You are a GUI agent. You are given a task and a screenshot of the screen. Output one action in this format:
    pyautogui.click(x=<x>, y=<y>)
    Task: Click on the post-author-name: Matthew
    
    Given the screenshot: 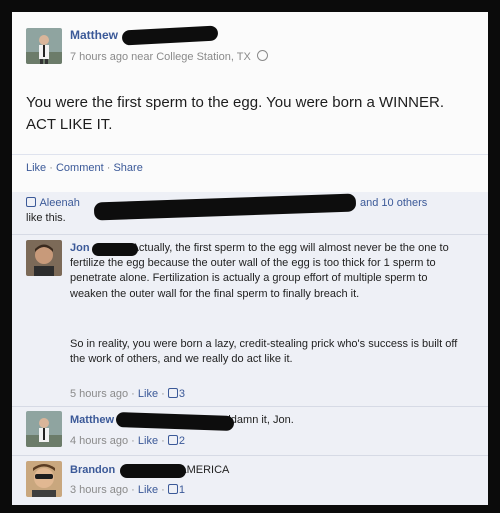 What is the action you would take?
    pyautogui.click(x=94, y=35)
    